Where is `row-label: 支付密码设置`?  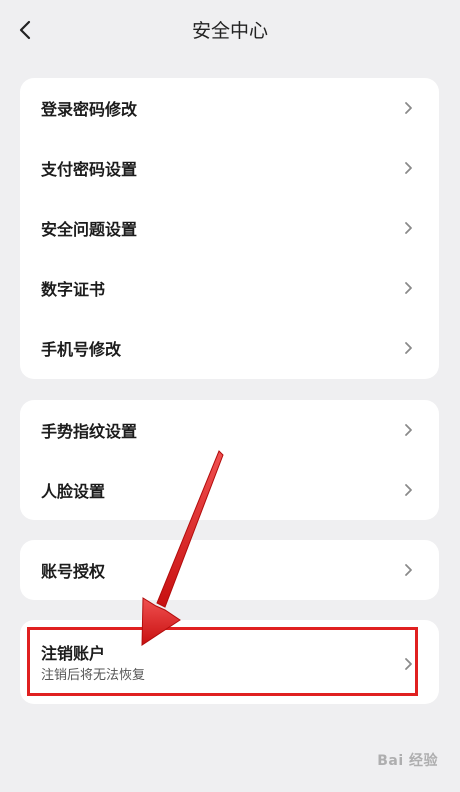 row-label: 支付密码设置 is located at coordinates (89, 169).